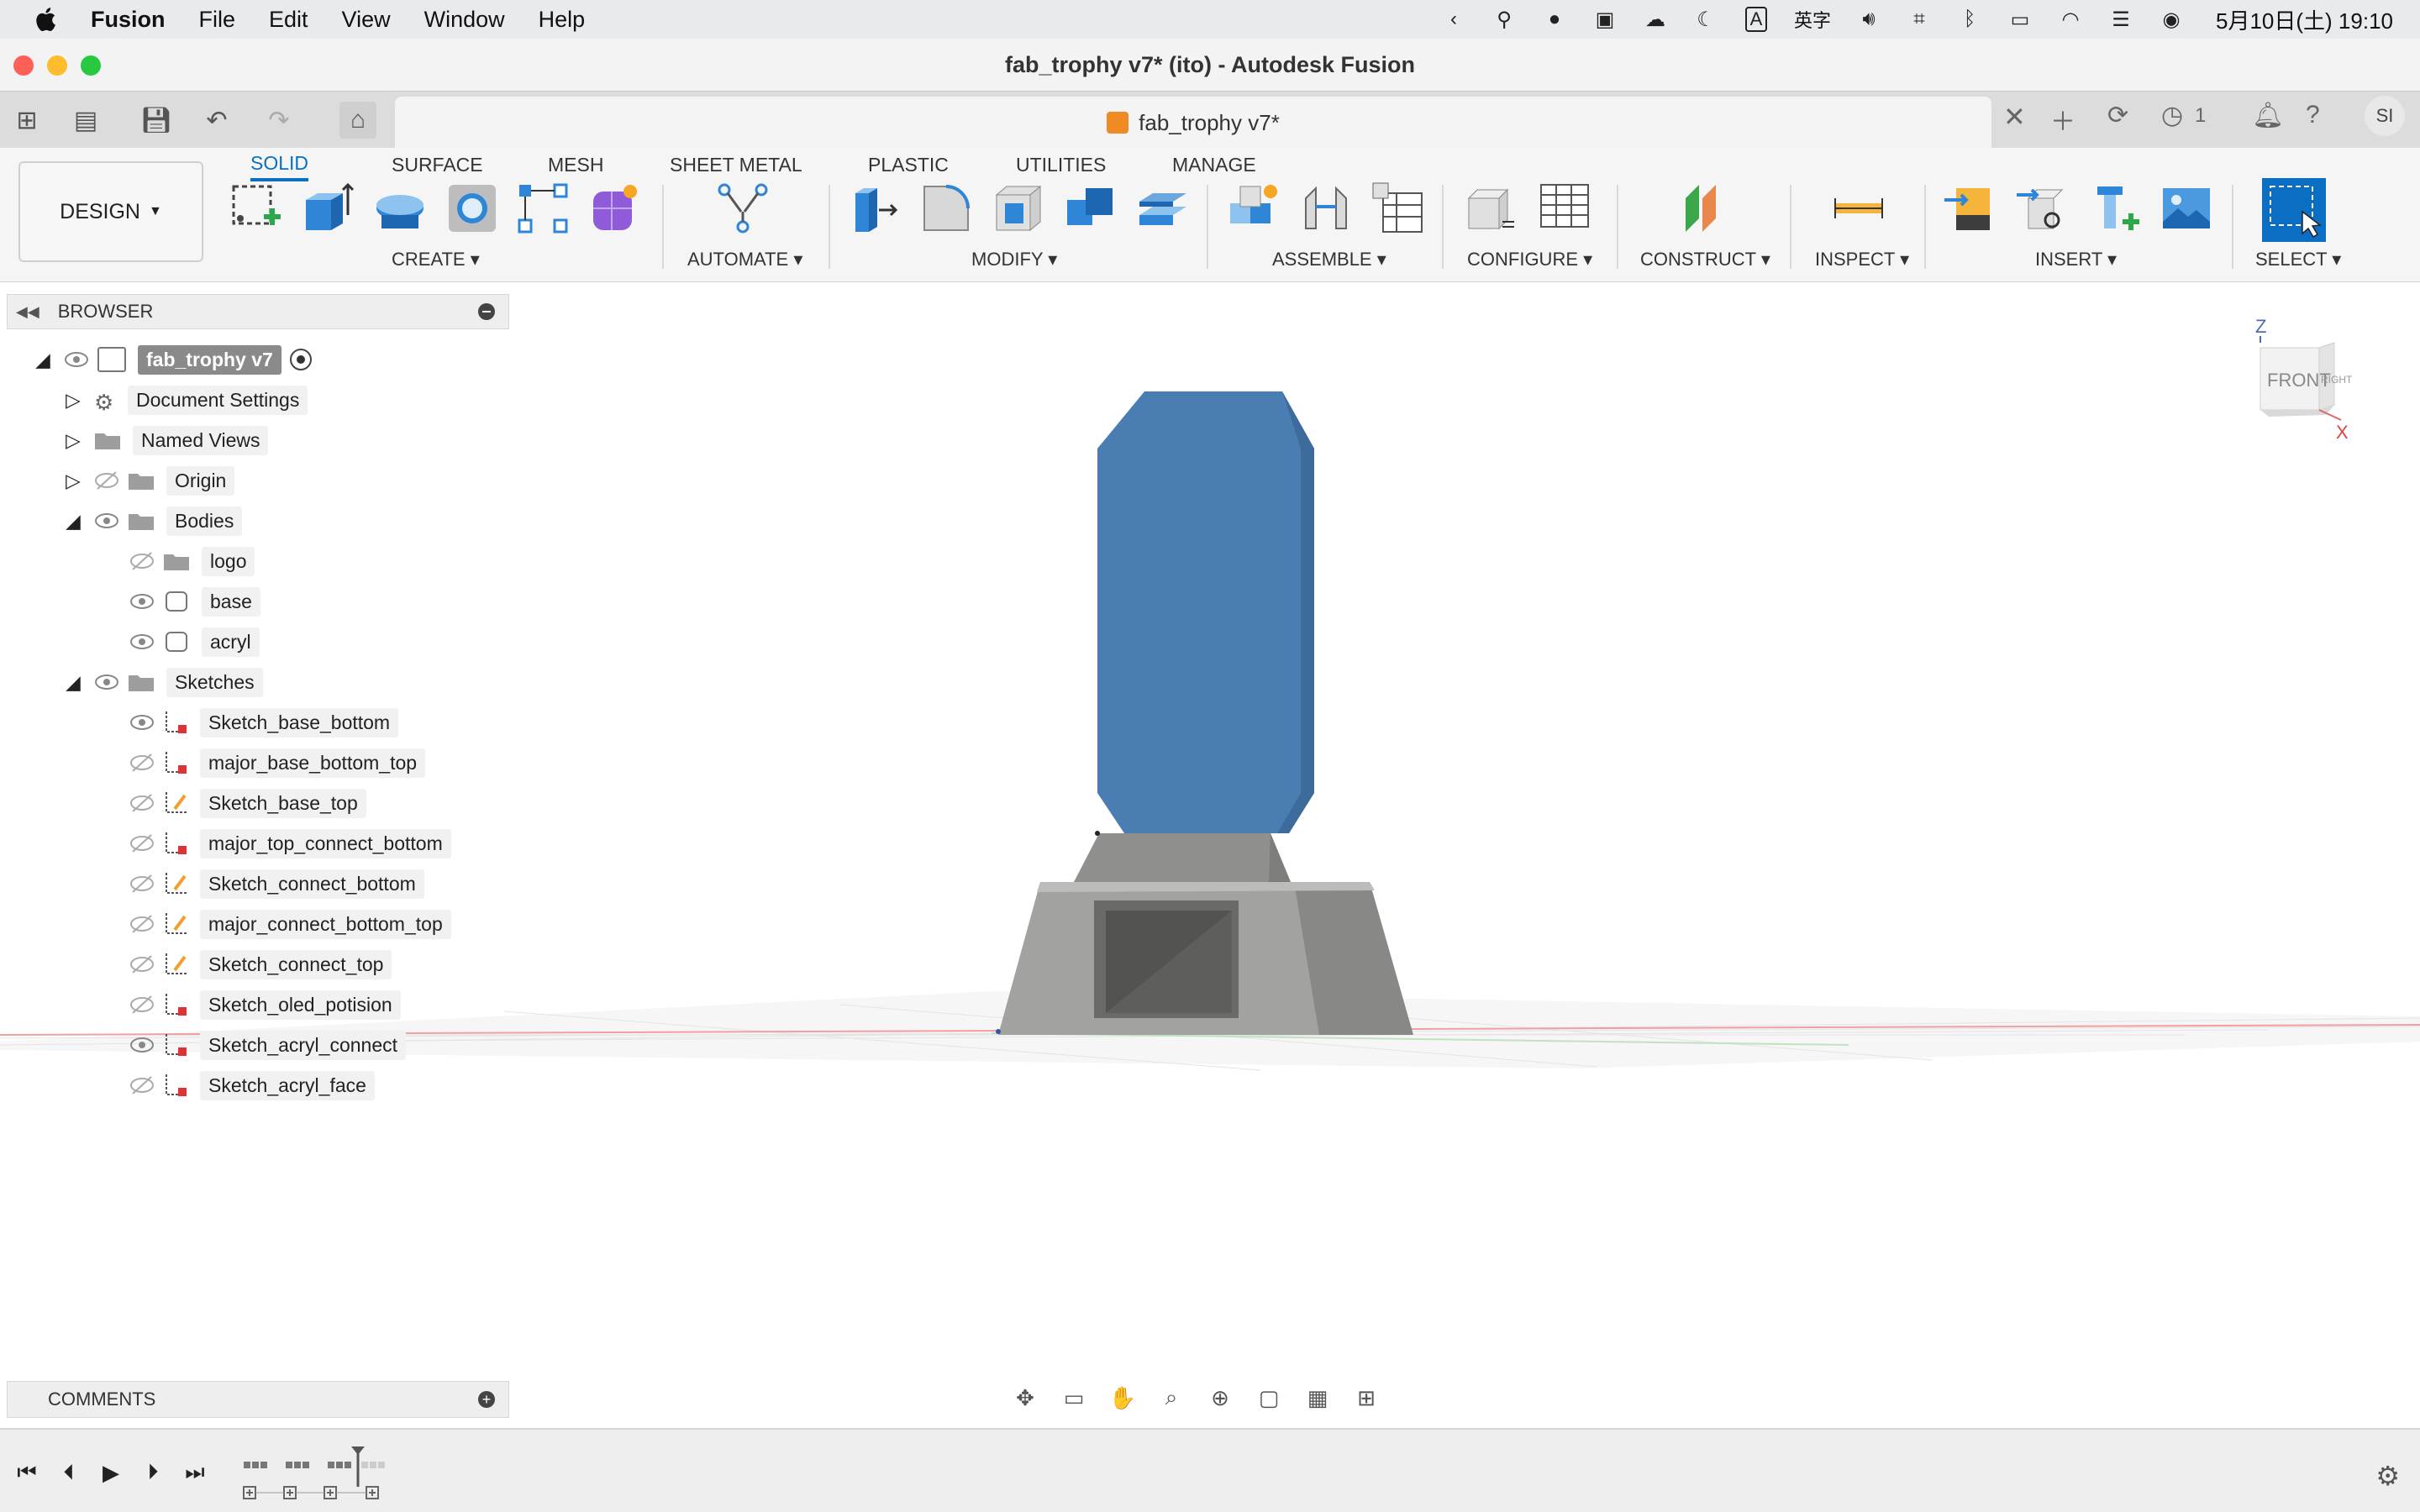 The image size is (2420, 1512). I want to click on zoom-window-button, so click(91, 65).